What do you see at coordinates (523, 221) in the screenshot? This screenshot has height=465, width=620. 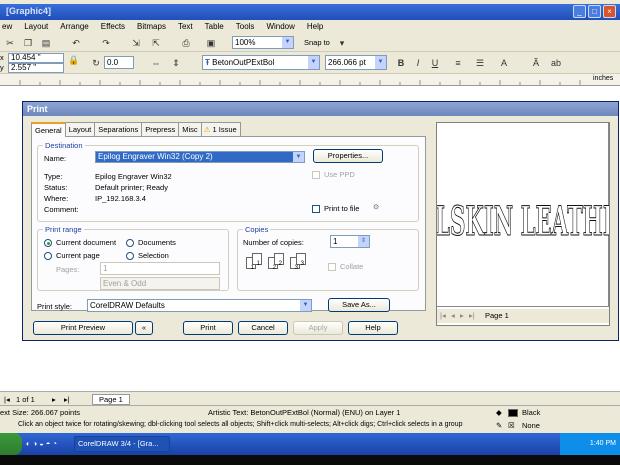 I see `preview-text: ELSKIN LEATHE` at bounding box center [523, 221].